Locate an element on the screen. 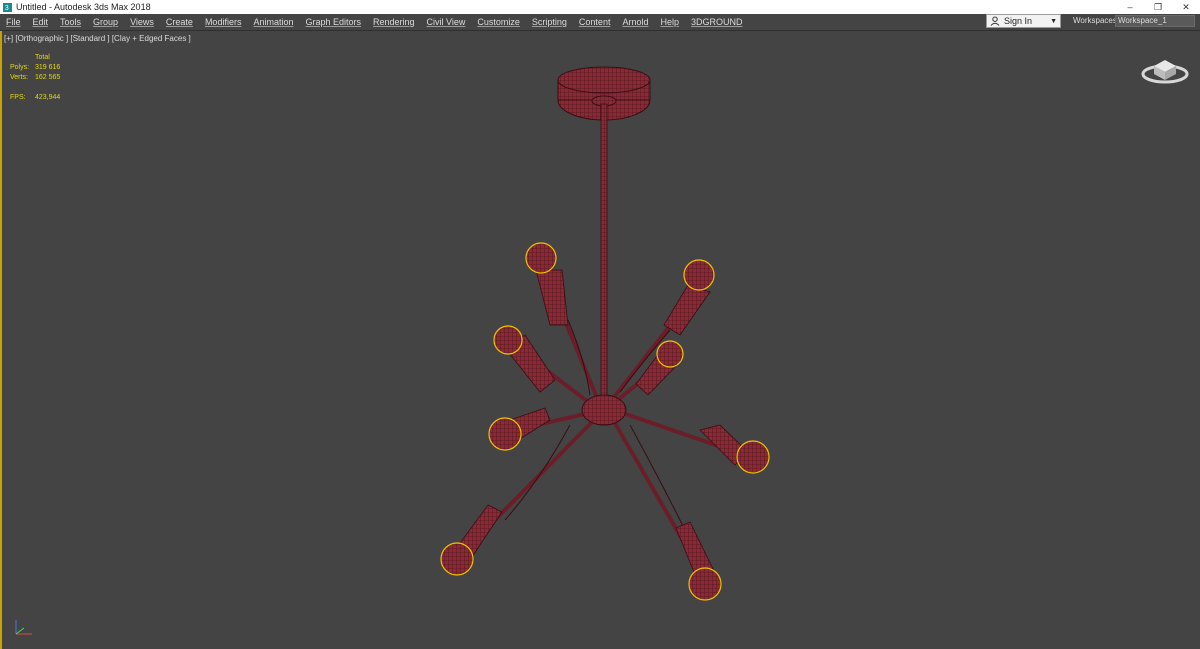 Image resolution: width=1200 pixels, height=649 pixels. lamp-bottom-left is located at coordinates (471, 540).